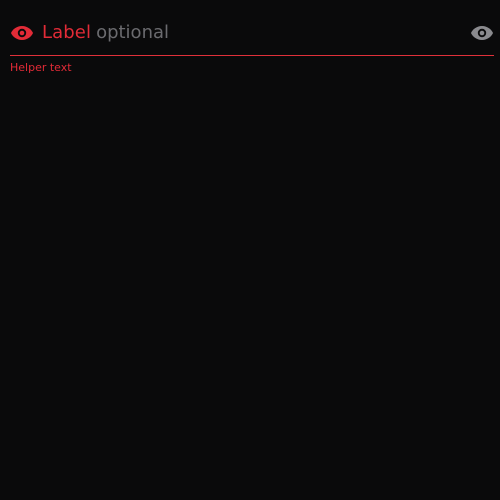  I want to click on field-row: Label optional, so click(252, 36).